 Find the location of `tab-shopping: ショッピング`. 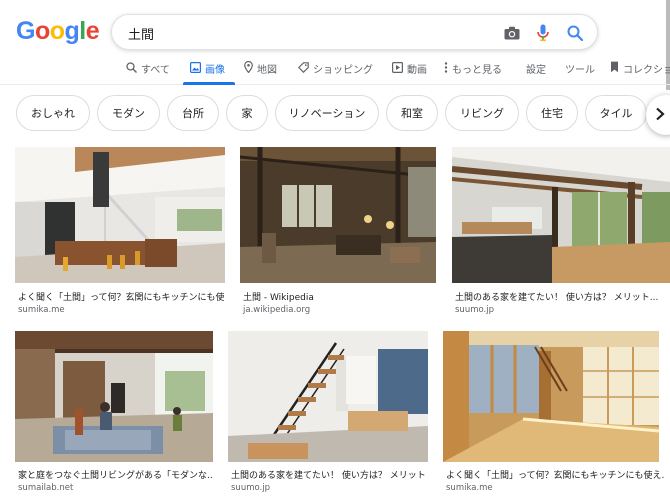

tab-shopping: ショッピング is located at coordinates (335, 68).